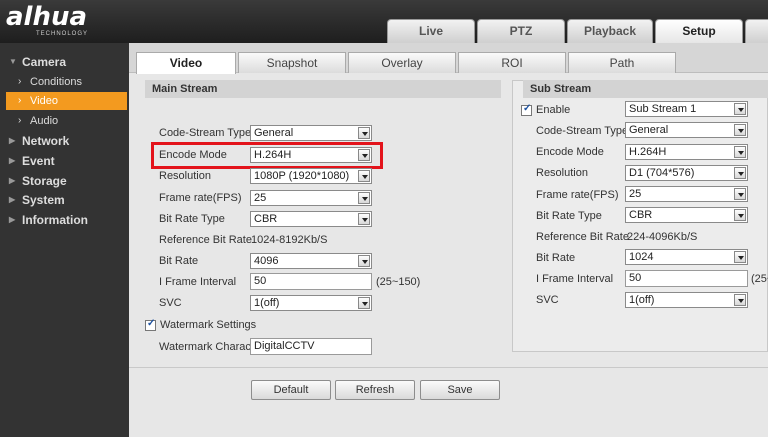  What do you see at coordinates (292, 62) in the screenshot?
I see `tab-snapshot: Snapshot` at bounding box center [292, 62].